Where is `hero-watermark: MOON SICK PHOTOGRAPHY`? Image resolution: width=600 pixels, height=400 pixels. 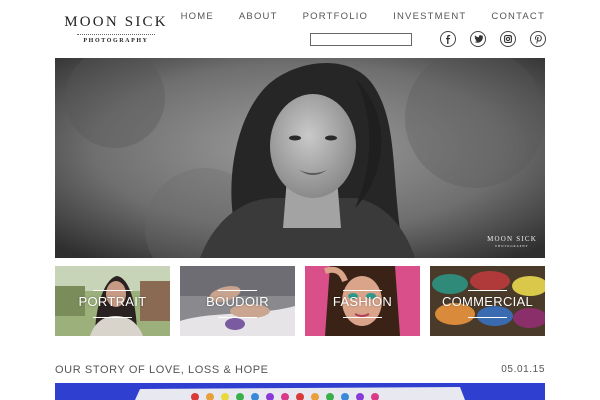 hero-watermark: MOON SICK PHOTOGRAPHY is located at coordinates (512, 241).